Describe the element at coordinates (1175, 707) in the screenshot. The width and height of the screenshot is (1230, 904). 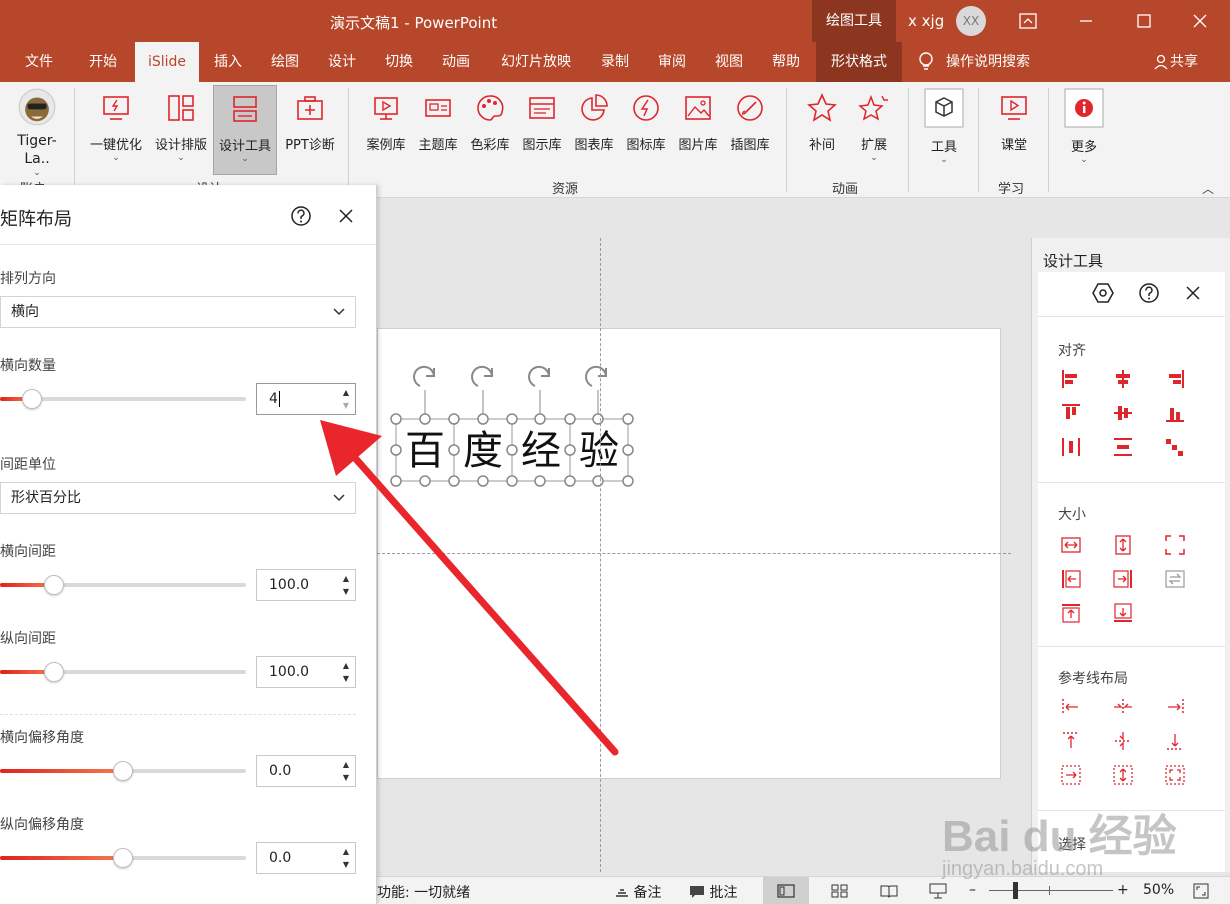
I see `guide-right-icon` at that location.